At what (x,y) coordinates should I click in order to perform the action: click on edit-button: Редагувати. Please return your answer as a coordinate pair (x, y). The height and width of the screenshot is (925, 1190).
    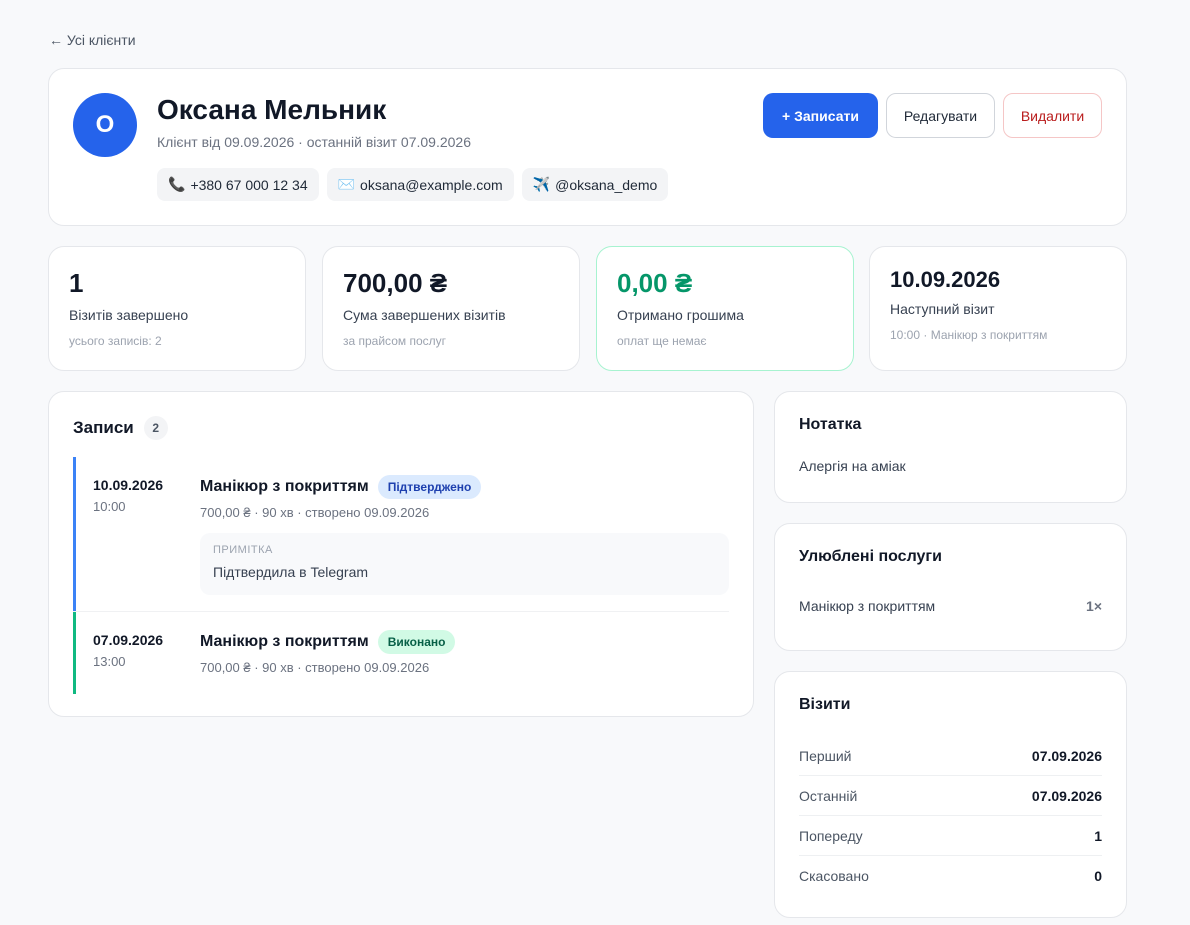
    Looking at the image, I should click on (940, 115).